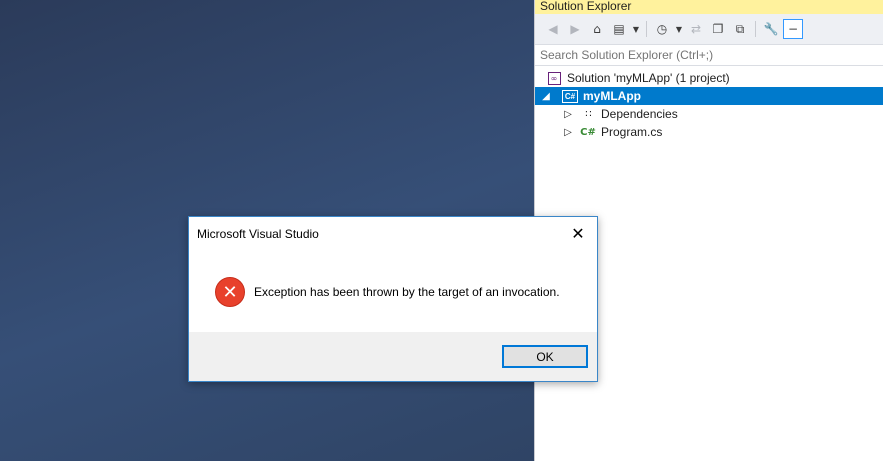 This screenshot has height=461, width=883. What do you see at coordinates (393, 356) in the screenshot?
I see `dialog-footer: OK` at bounding box center [393, 356].